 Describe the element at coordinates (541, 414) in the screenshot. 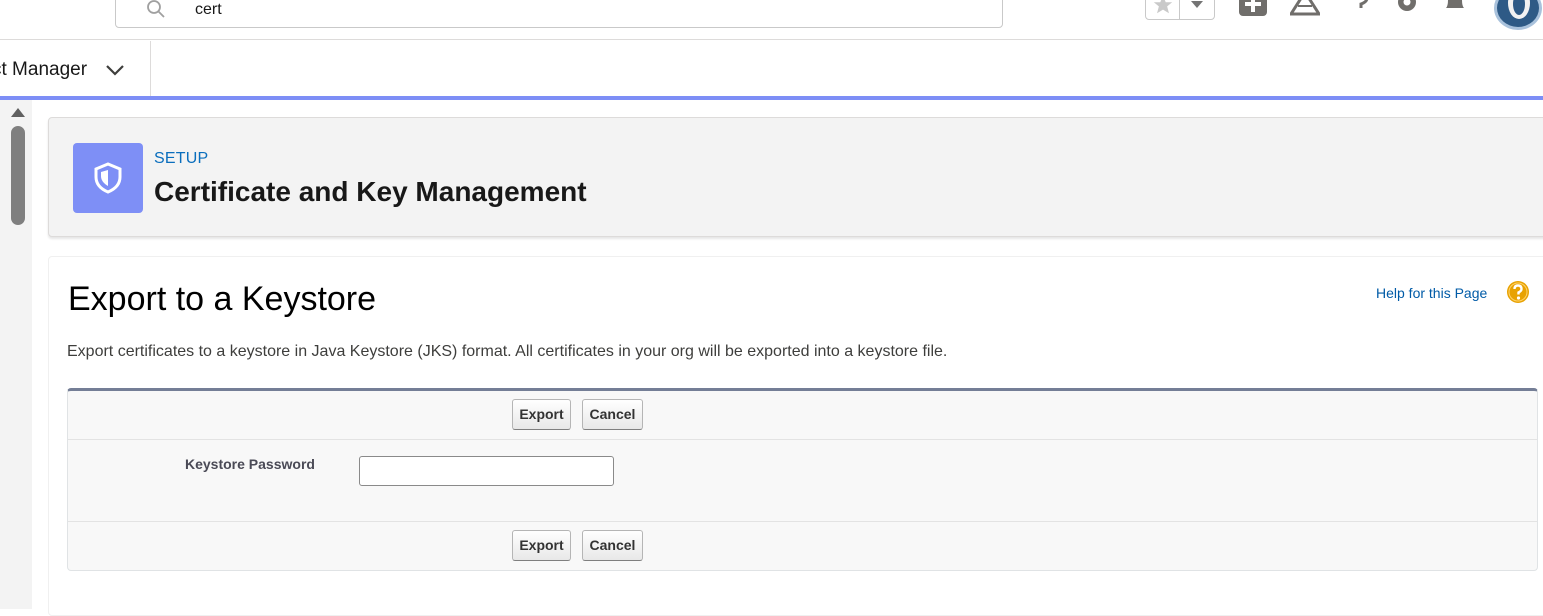

I see `export-button-top: Export` at that location.